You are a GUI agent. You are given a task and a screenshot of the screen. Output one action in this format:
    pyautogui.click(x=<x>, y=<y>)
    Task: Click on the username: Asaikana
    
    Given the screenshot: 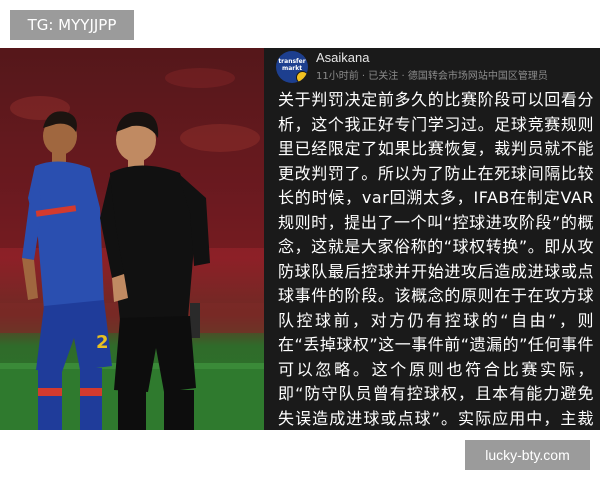 What is the action you would take?
    pyautogui.click(x=342, y=57)
    